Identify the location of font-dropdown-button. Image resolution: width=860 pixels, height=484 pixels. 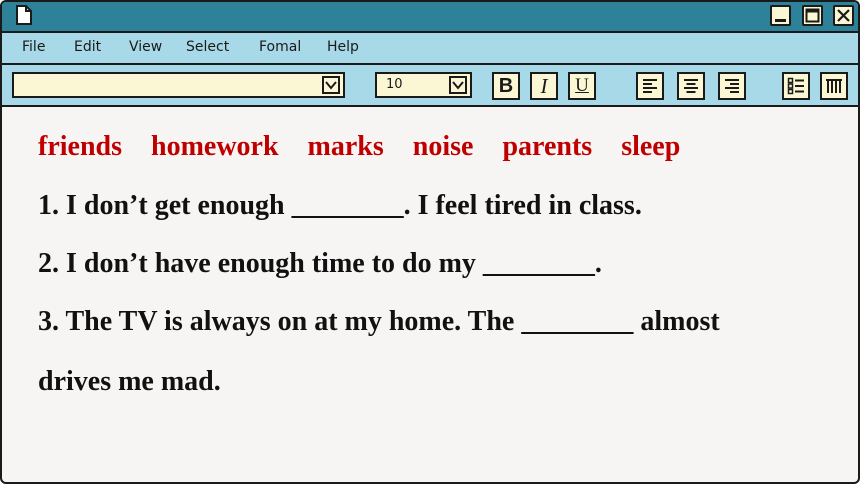
(331, 85).